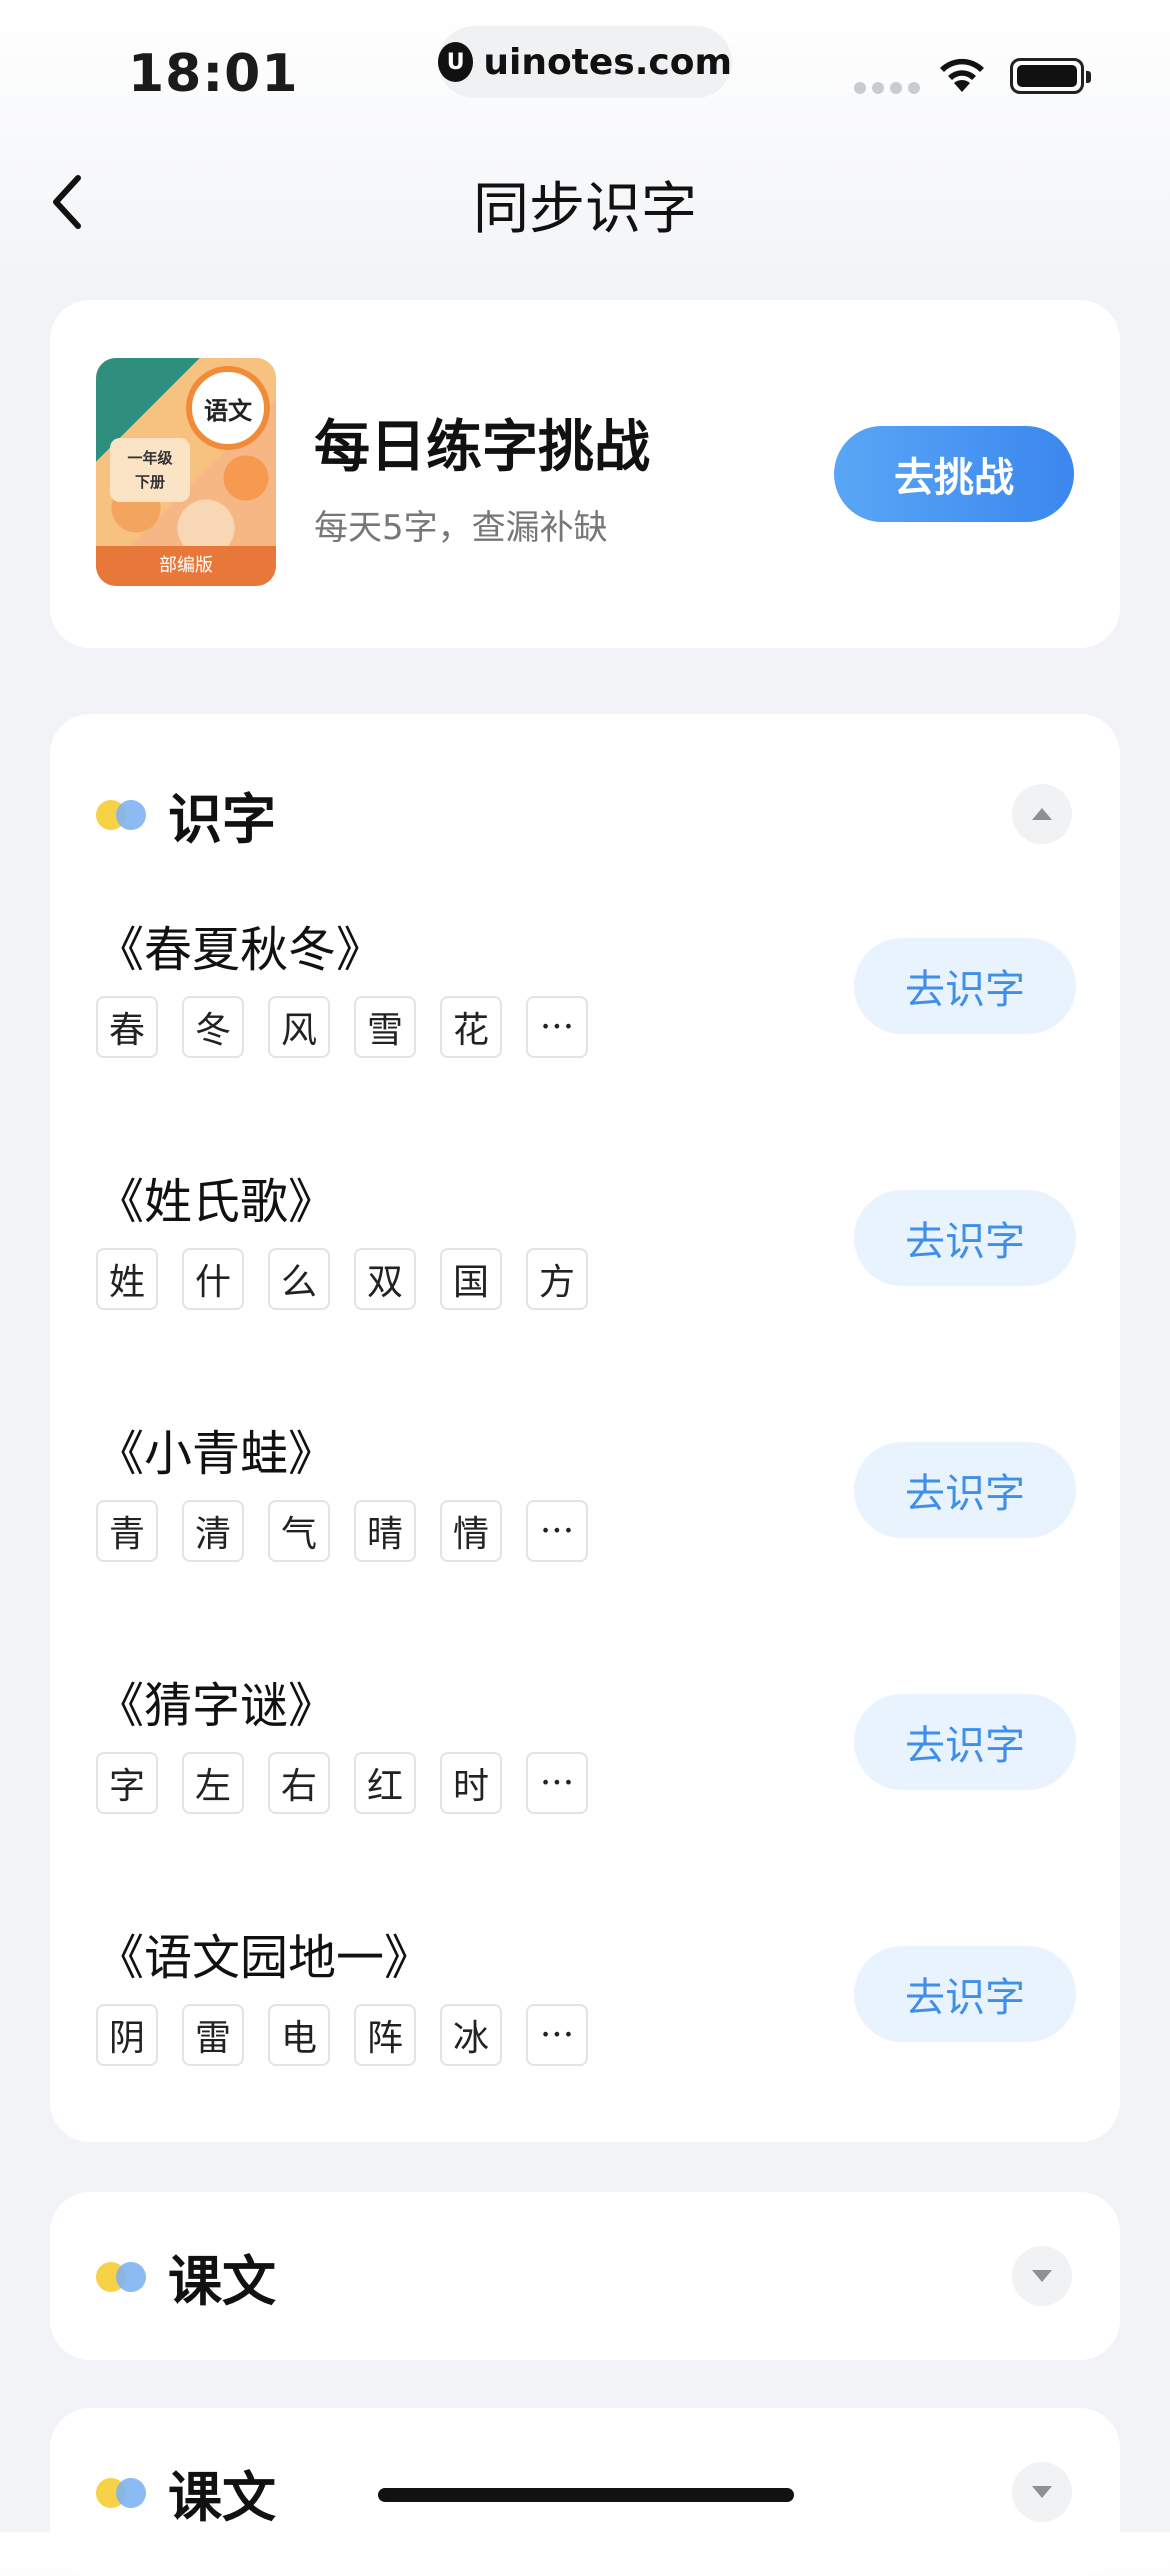 Image resolution: width=1170 pixels, height=2576 pixels. I want to click on char-tile: 雷, so click(213, 2035).